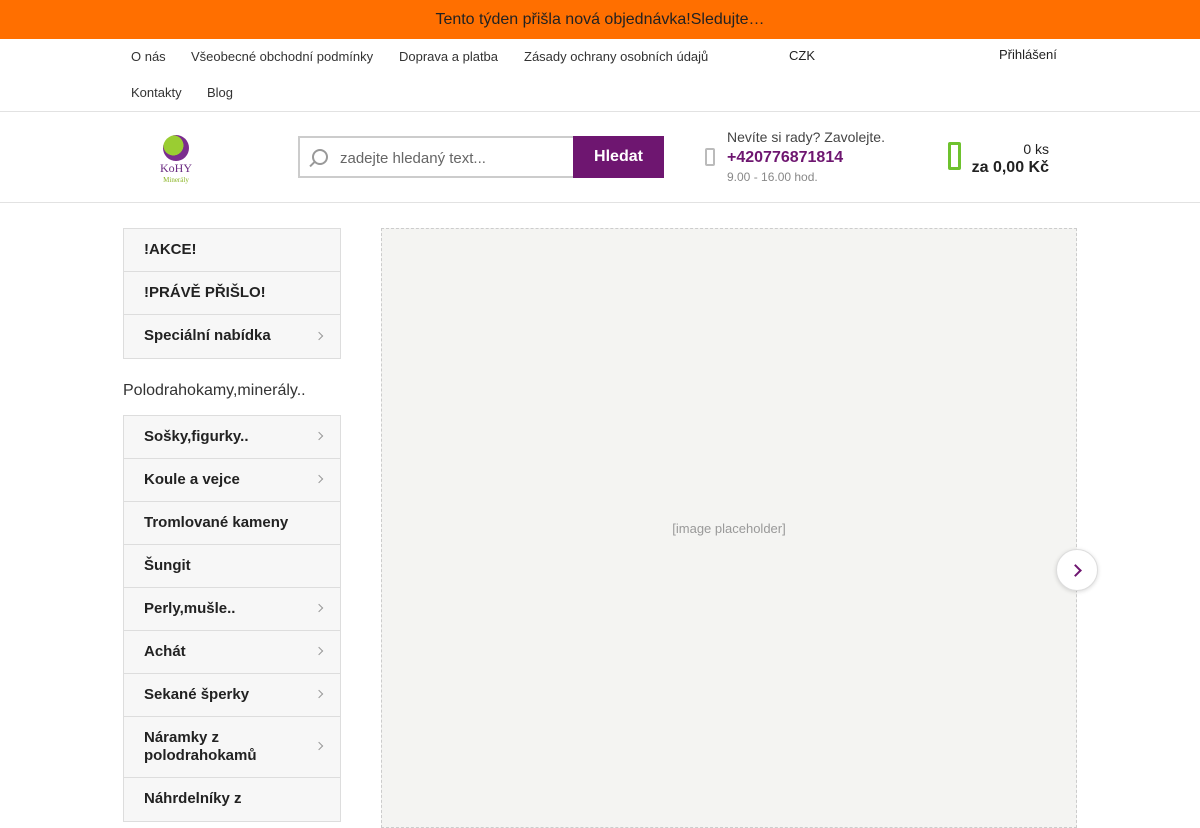 This screenshot has width=1200, height=828. Describe the element at coordinates (176, 148) in the screenshot. I see `logo-mark-icon` at that location.